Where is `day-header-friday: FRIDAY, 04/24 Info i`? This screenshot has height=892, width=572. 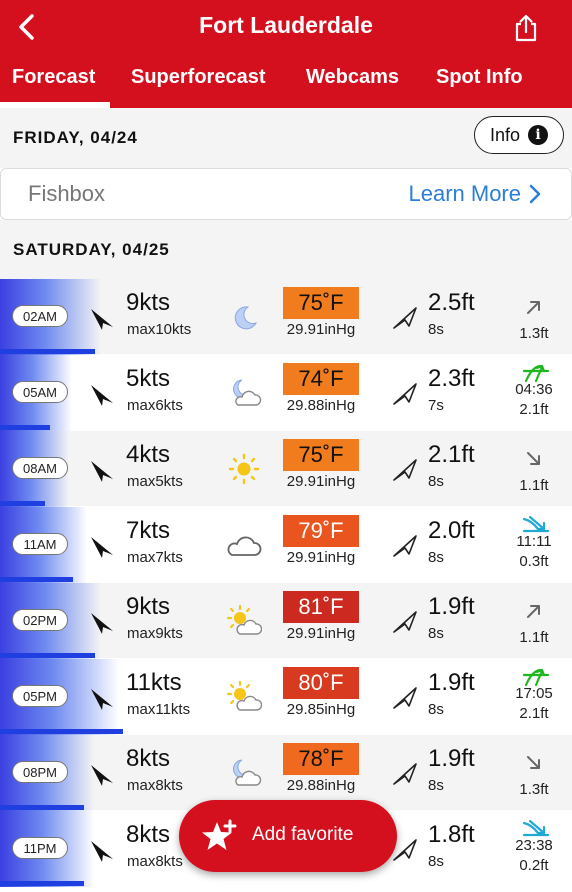 day-header-friday: FRIDAY, 04/24 Info i is located at coordinates (286, 138).